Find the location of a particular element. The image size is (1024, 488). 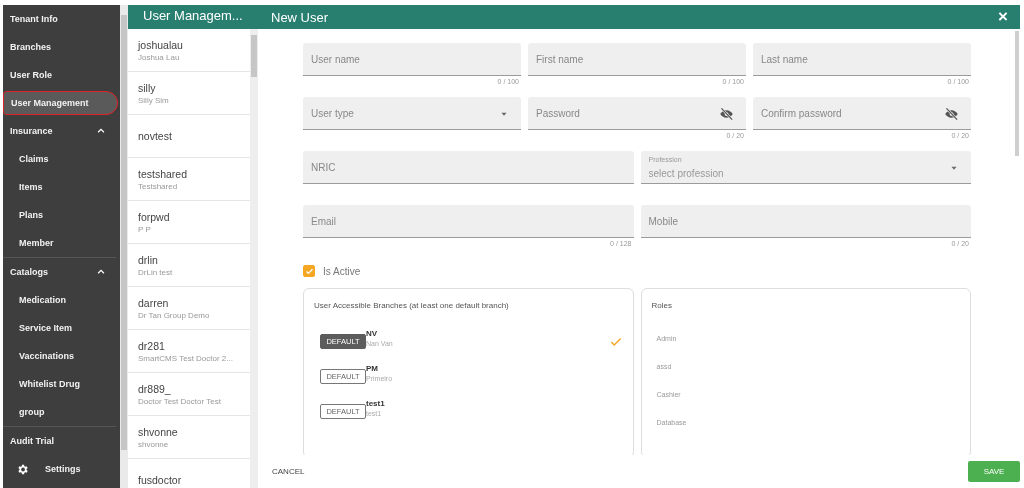

checkbox-label: Is Active is located at coordinates (342, 271).